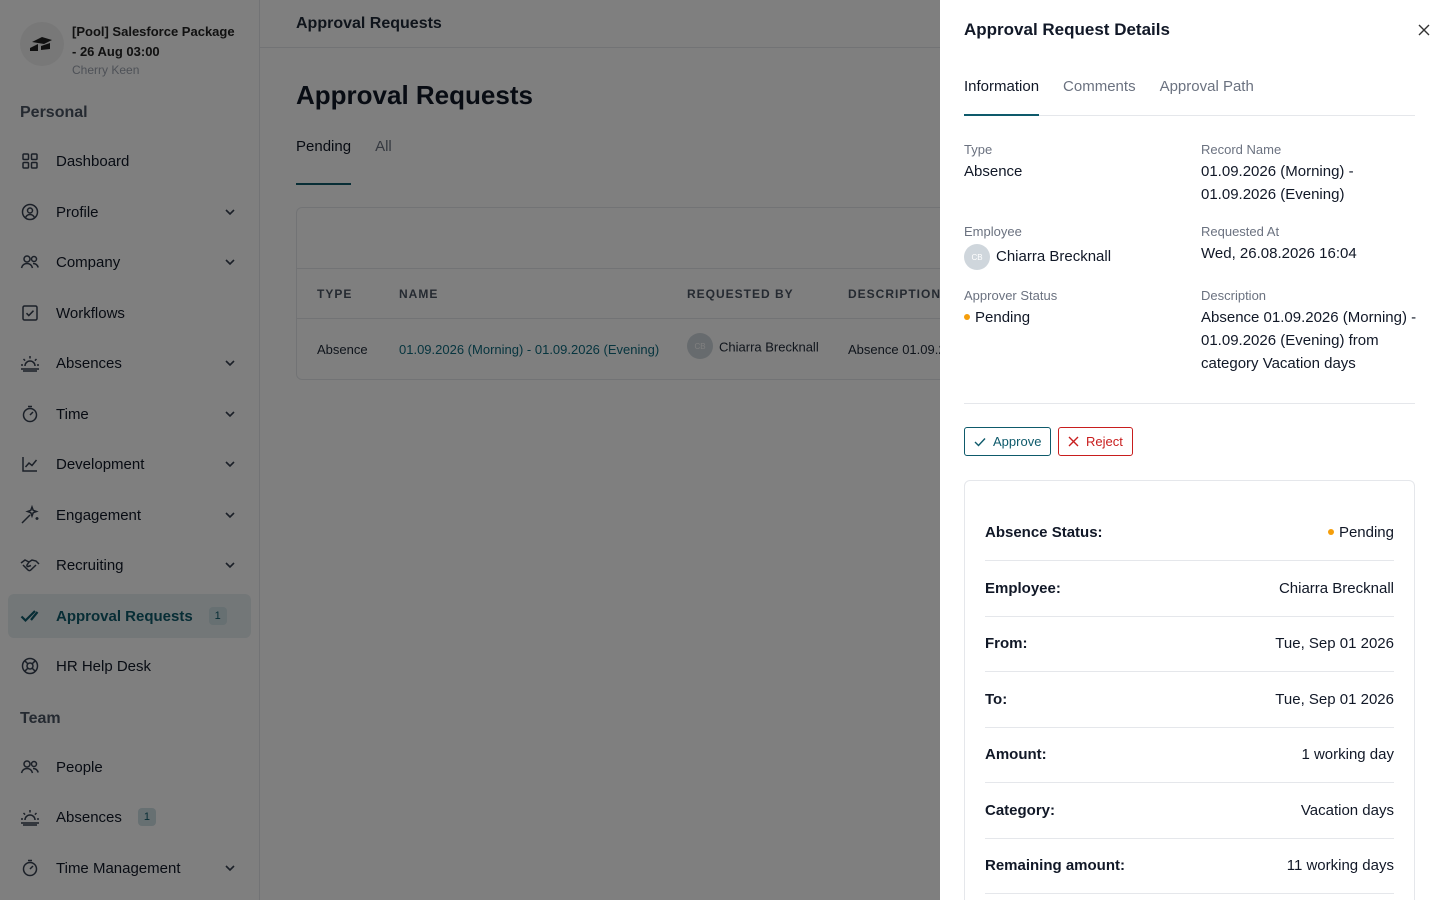  I want to click on drawer-title: Approval Request Details, so click(1067, 29).